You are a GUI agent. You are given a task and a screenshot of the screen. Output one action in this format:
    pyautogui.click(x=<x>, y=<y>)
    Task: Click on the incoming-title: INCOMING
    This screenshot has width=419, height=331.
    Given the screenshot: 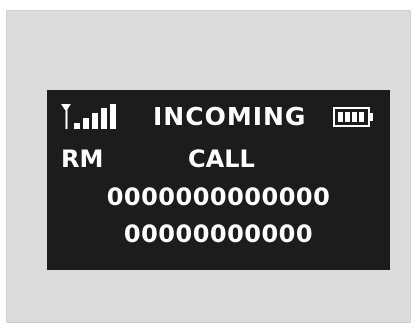 What is the action you would take?
    pyautogui.click(x=230, y=116)
    